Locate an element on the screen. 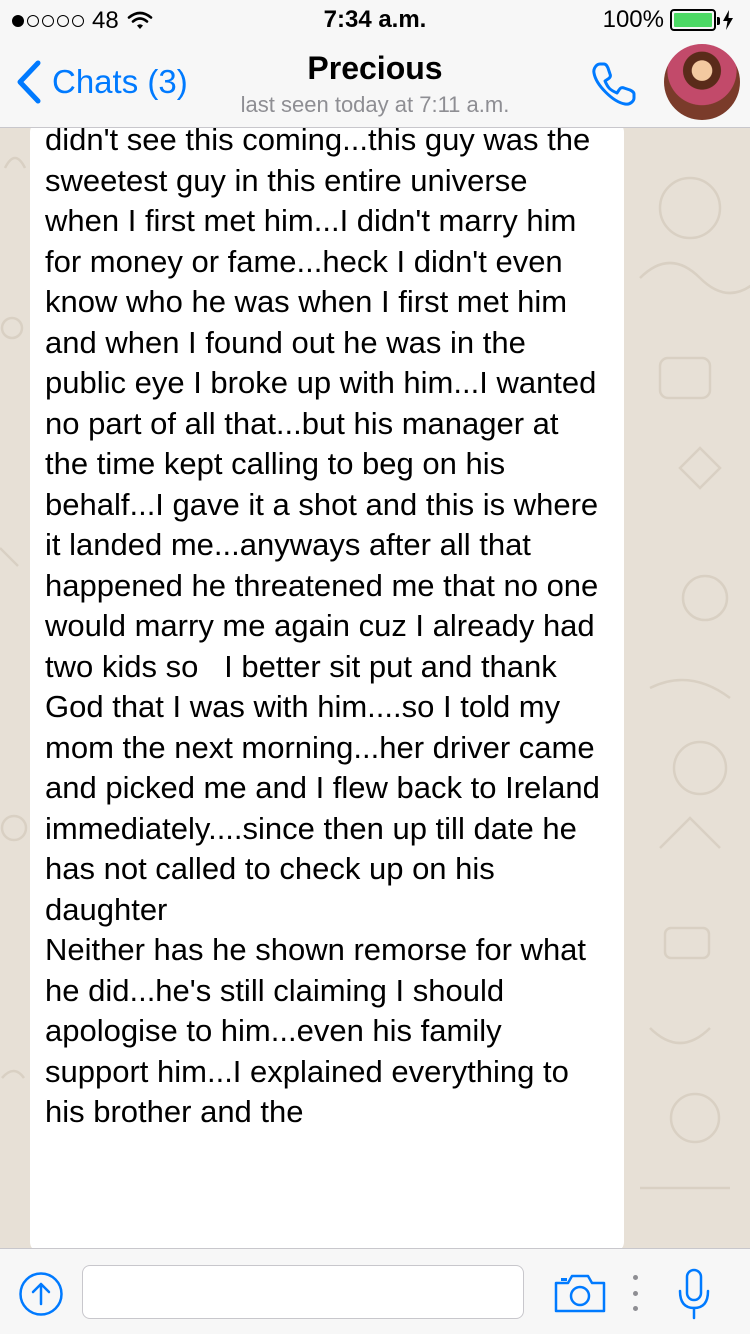 The height and width of the screenshot is (1334, 750). camera-icon is located at coordinates (580, 1293).